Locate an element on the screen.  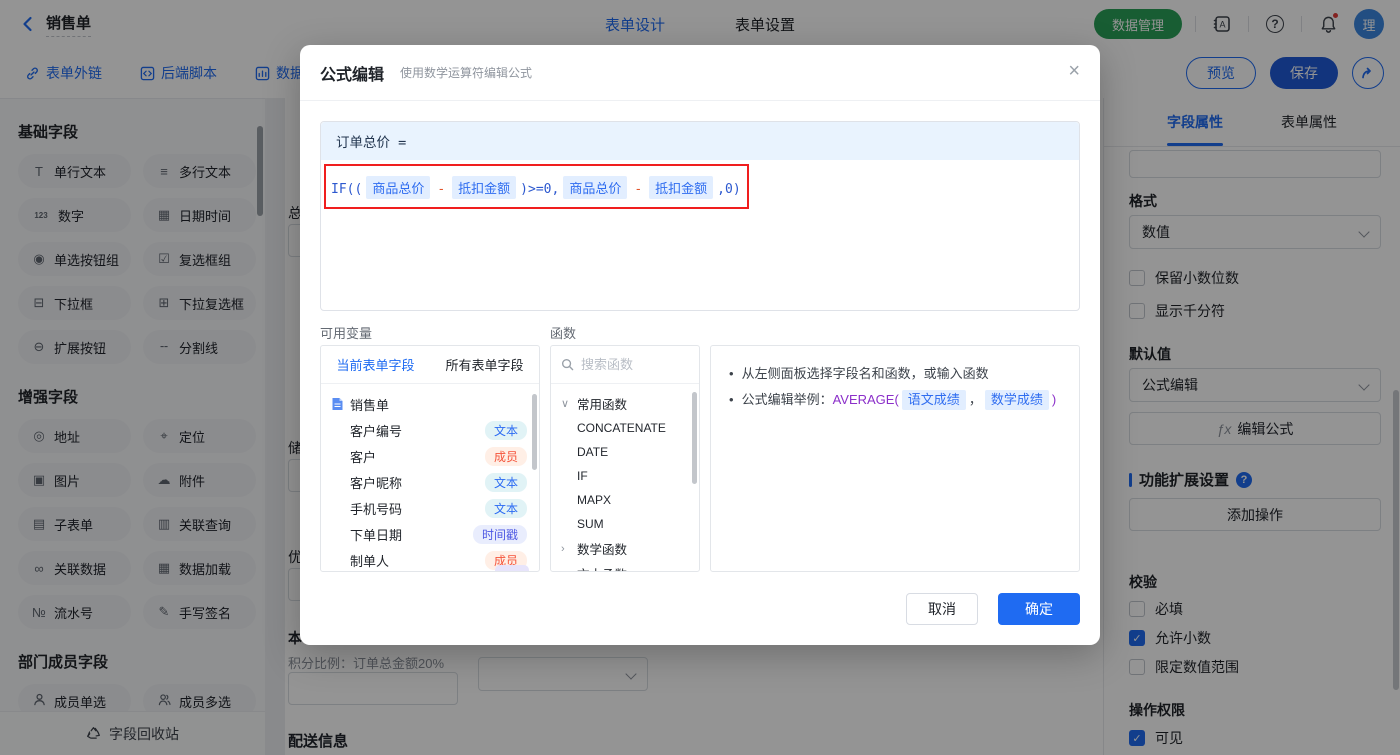
caret-down-icon: ∨ is located at coordinates (565, 404).